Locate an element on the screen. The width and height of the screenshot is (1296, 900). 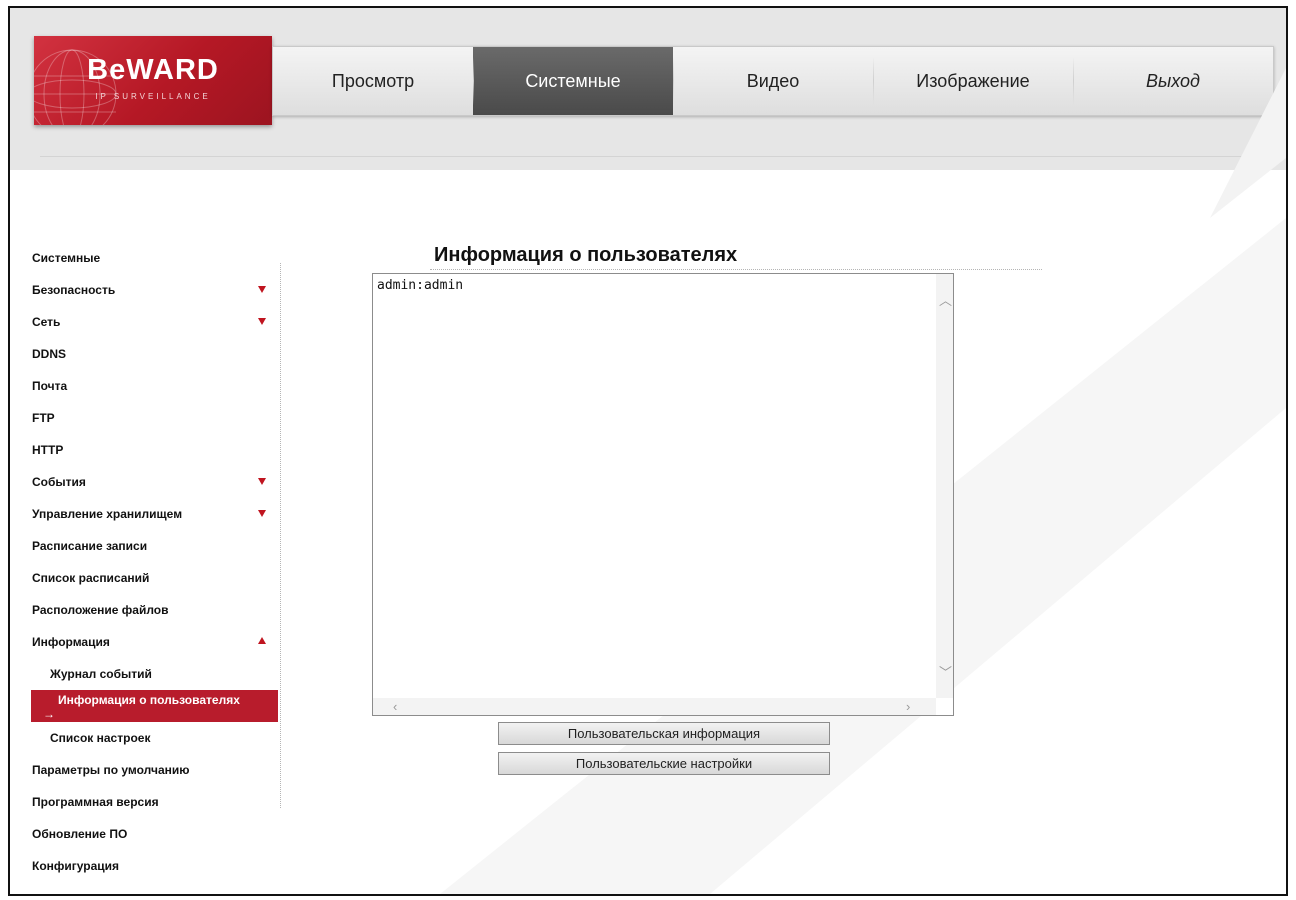
sidebar-item-label: FTP is located at coordinates (43, 418).